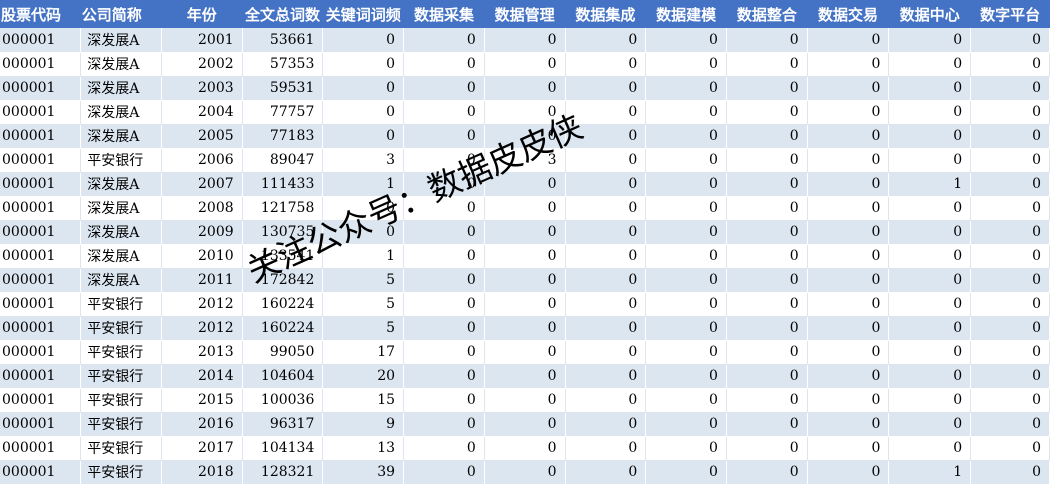 The height and width of the screenshot is (485, 1050). What do you see at coordinates (283, 328) in the screenshot?
I see `table-cell: 160224` at bounding box center [283, 328].